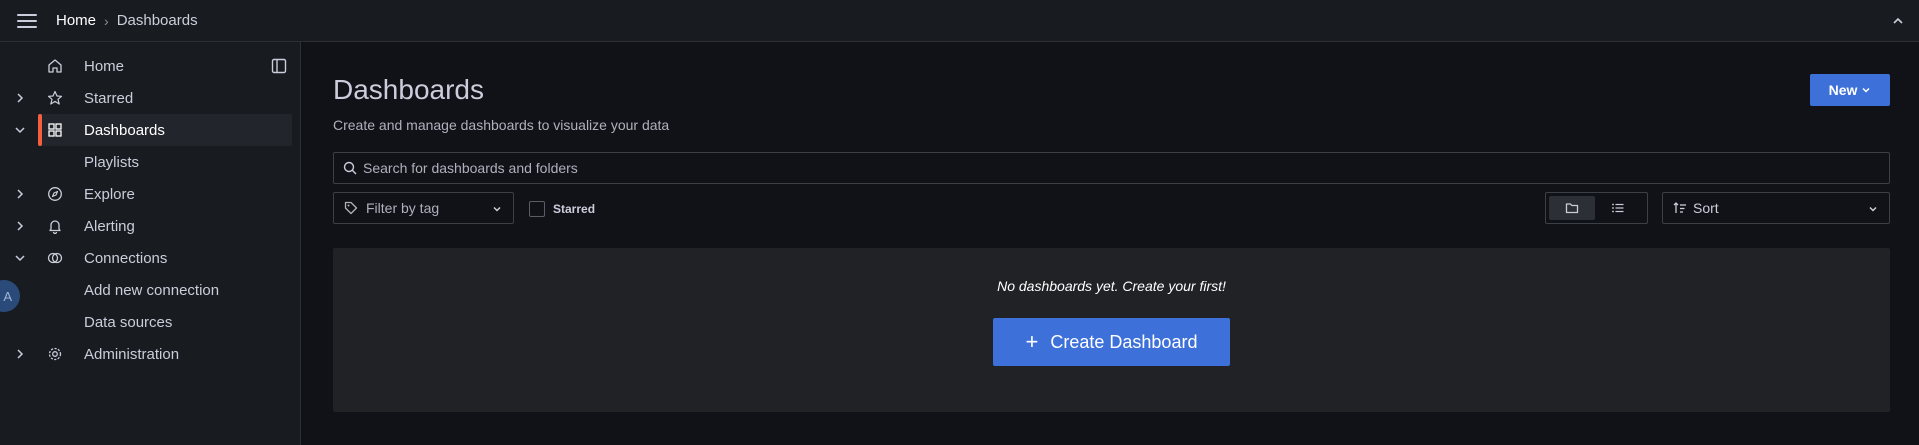  What do you see at coordinates (27, 21) in the screenshot?
I see `menu-icon` at bounding box center [27, 21].